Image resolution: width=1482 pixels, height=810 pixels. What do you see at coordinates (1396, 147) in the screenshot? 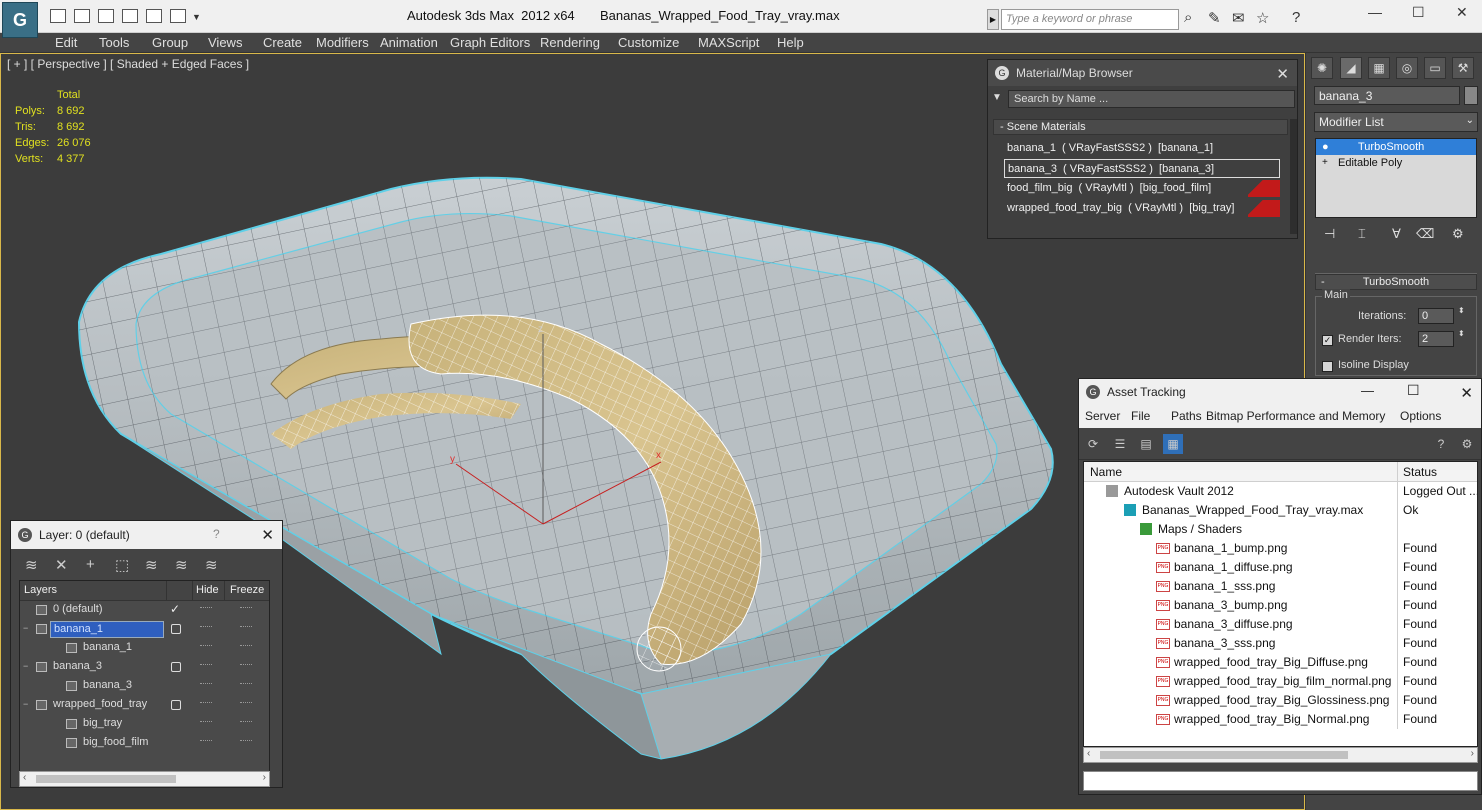
I see `stack-item-turbosmooth: ● TurboSmooth` at bounding box center [1396, 147].